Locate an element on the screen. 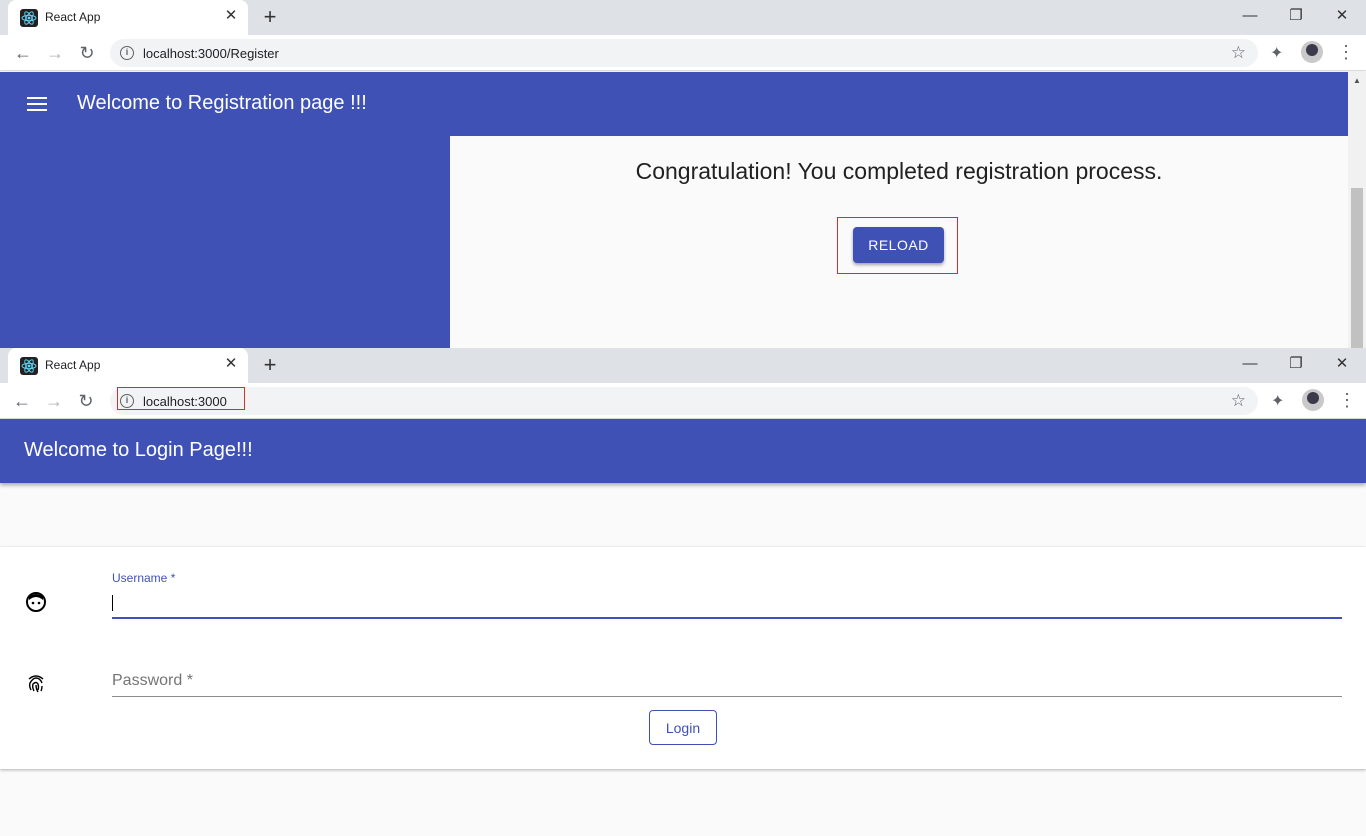  username-input is located at coordinates (727, 602).